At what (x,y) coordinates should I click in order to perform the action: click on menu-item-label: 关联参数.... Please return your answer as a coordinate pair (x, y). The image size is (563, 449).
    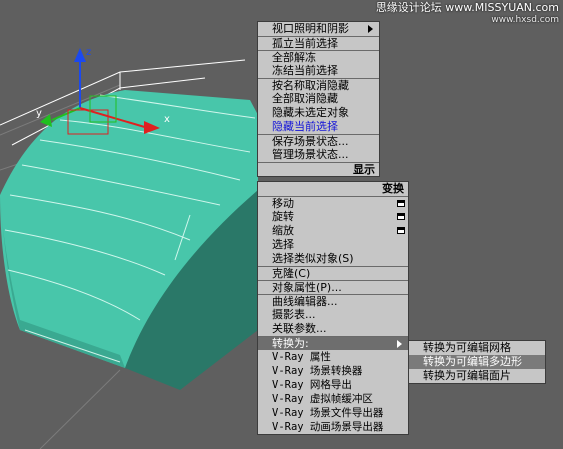
    Looking at the image, I should click on (299, 328).